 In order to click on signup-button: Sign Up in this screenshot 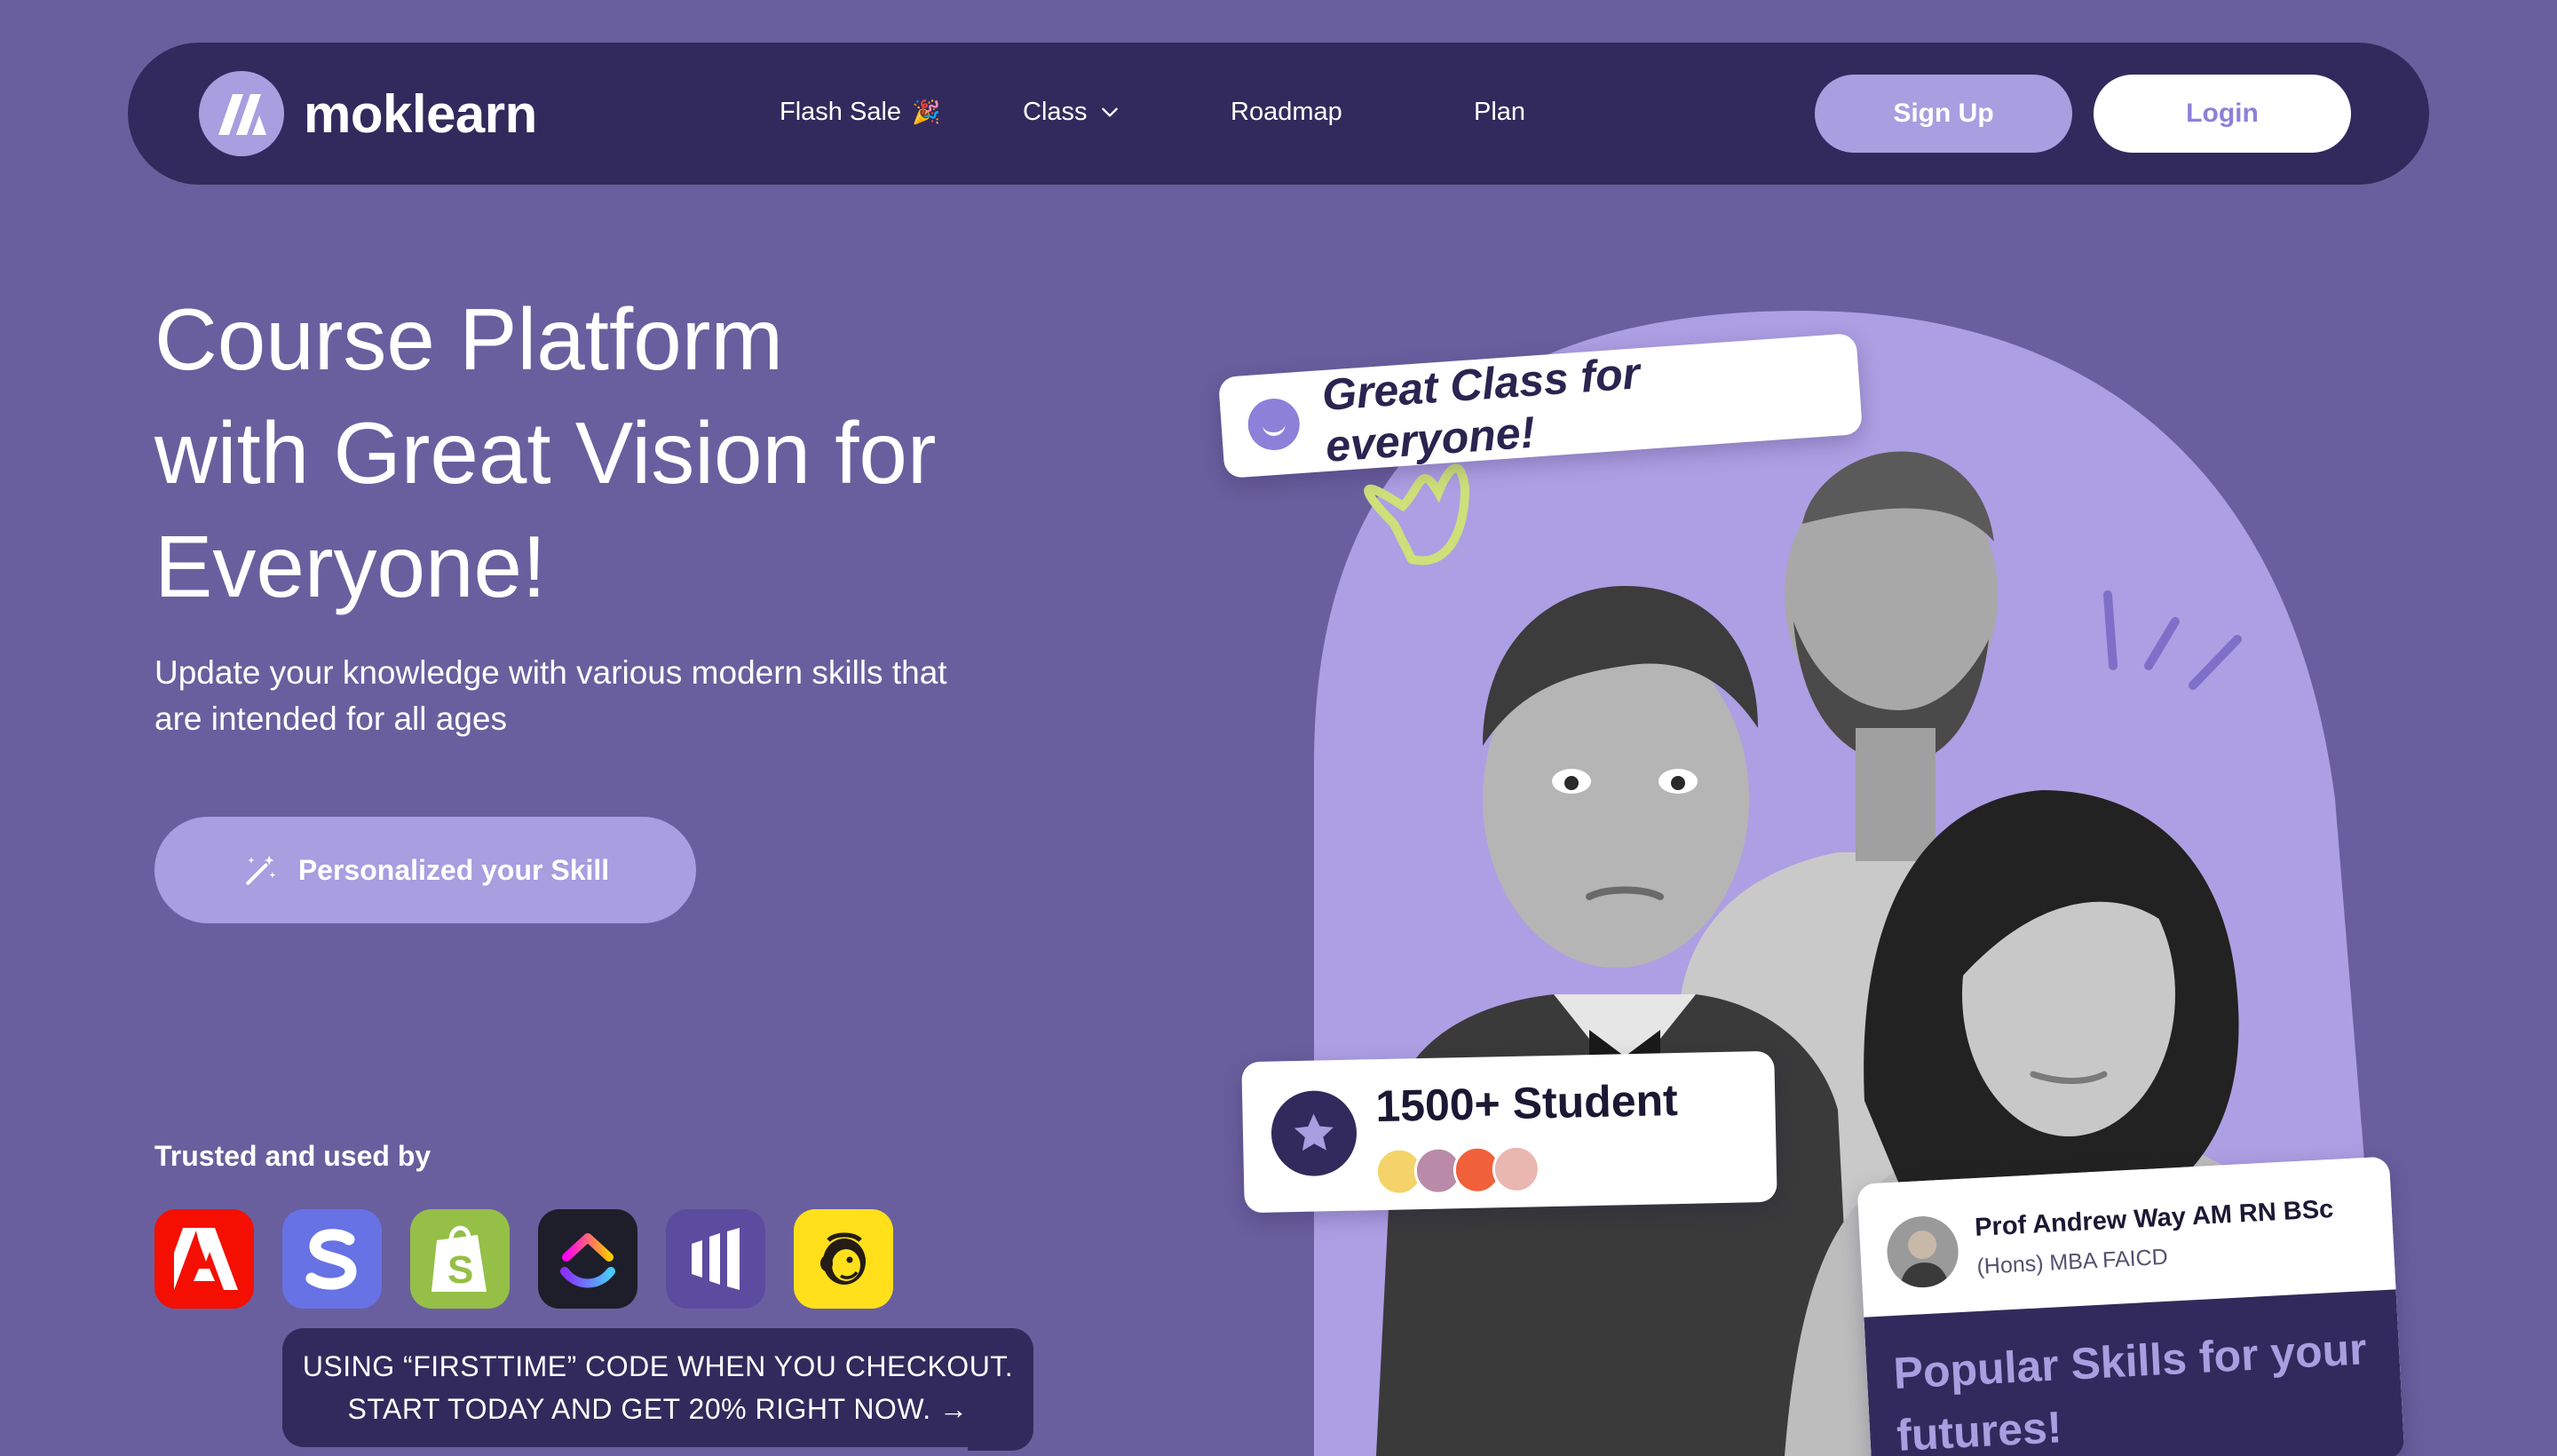, I will do `click(1943, 114)`.